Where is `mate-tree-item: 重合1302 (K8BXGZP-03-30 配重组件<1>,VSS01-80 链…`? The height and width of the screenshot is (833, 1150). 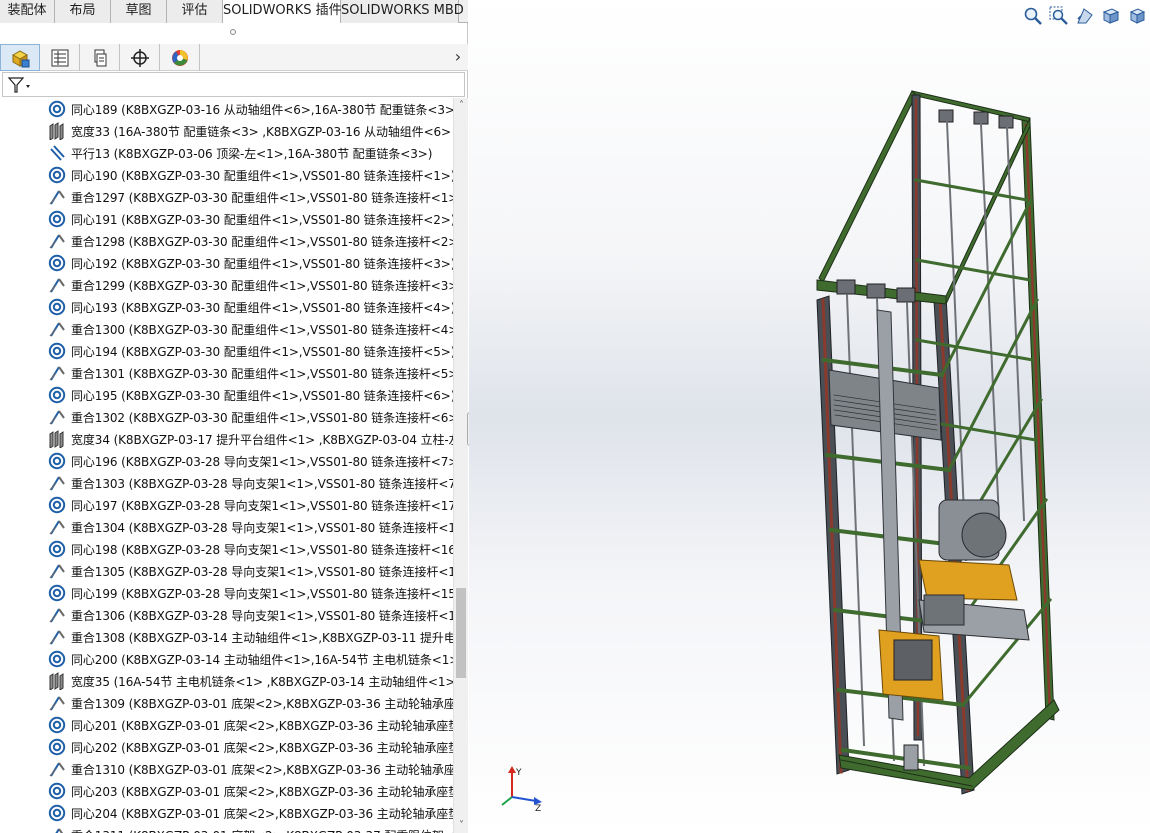 mate-tree-item: 重合1302 (K8BXGZP-03-30 配重组件<1>,VSS01-80 链… is located at coordinates (249, 417).